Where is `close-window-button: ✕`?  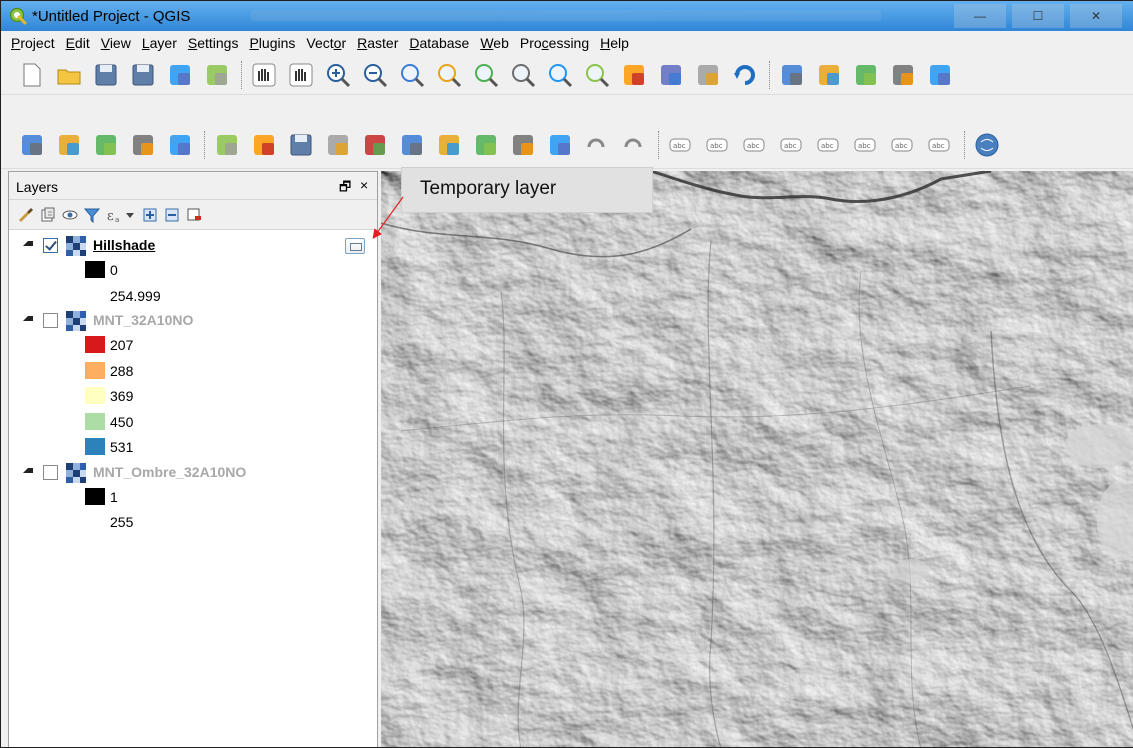 close-window-button: ✕ is located at coordinates (1096, 16).